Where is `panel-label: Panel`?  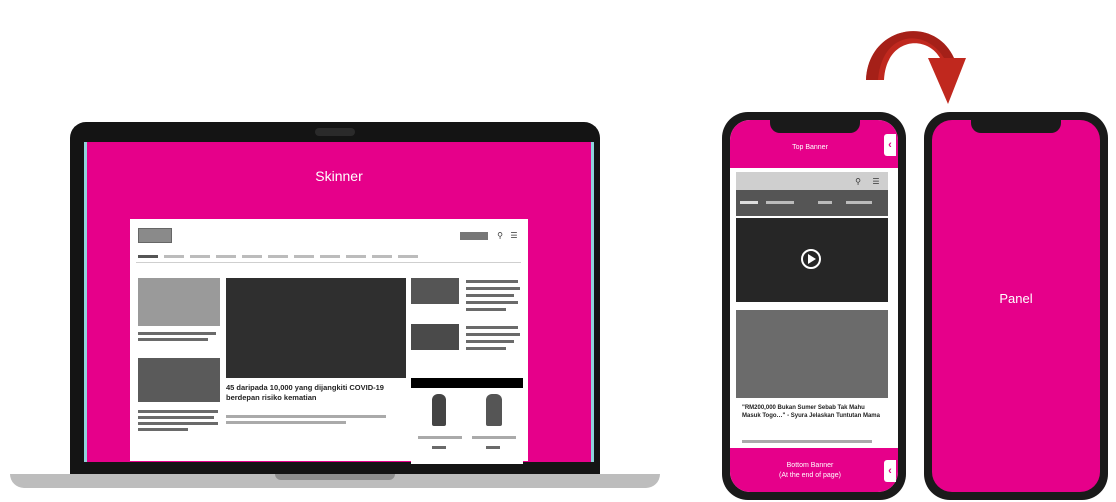 panel-label: Panel is located at coordinates (1016, 298).